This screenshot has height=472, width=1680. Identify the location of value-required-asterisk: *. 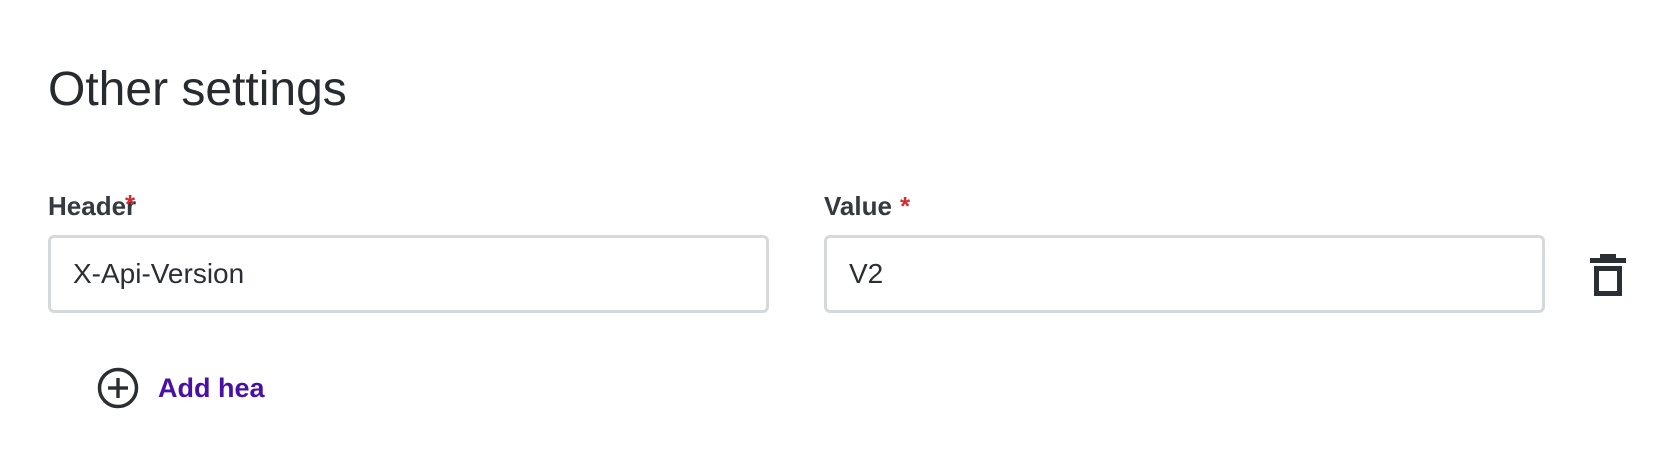
(905, 206).